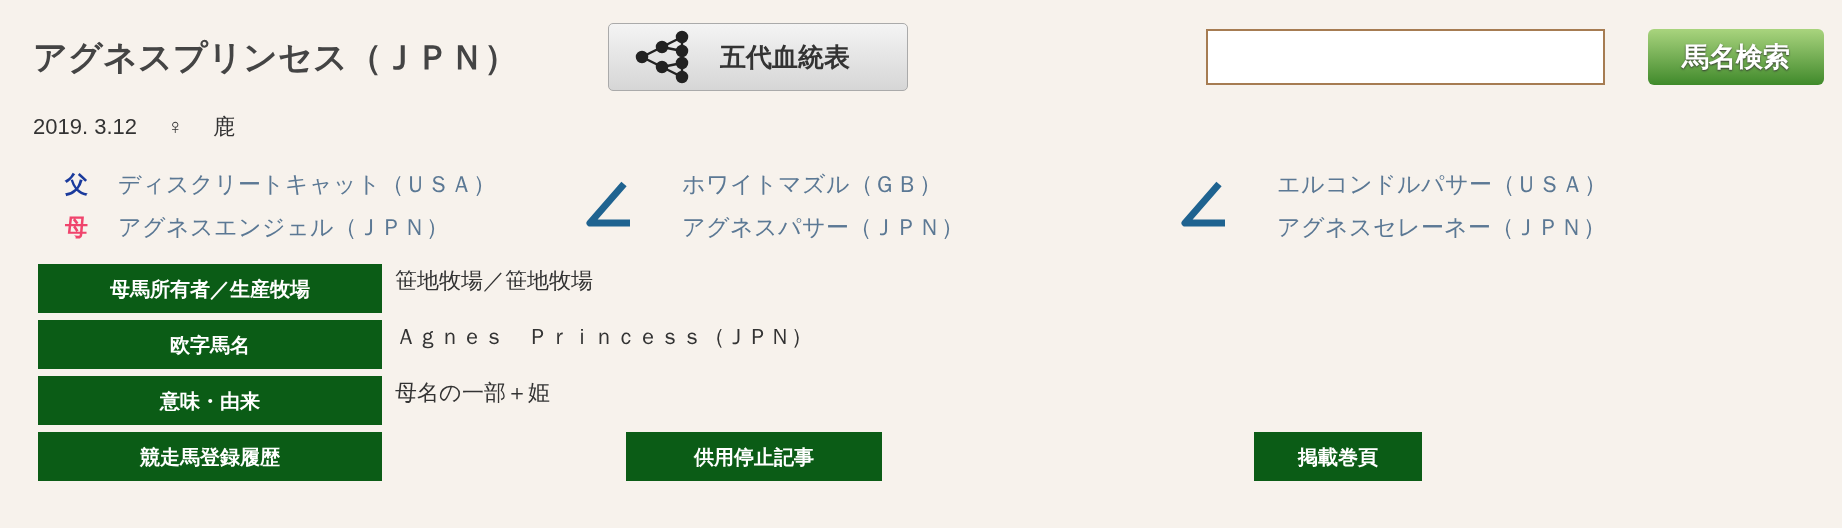 The image size is (1842, 528). I want to click on search-button: 馬名検索, so click(1736, 57).